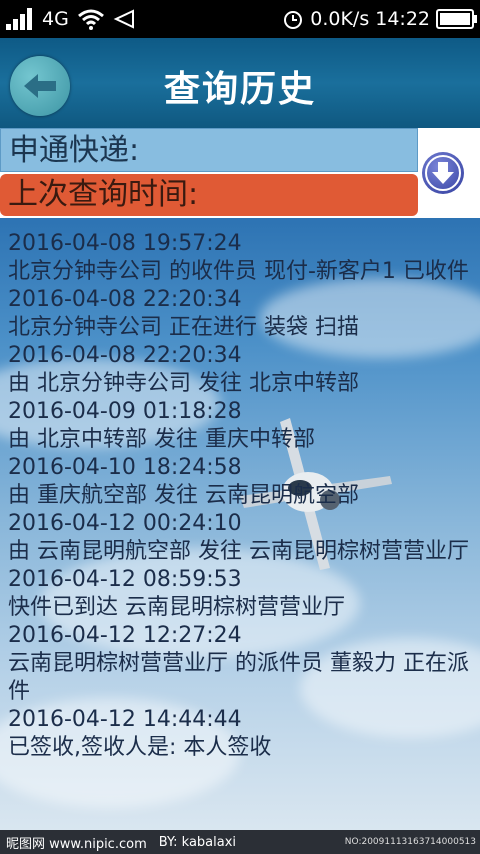  I want to click on log-description: 云南昆明棕树营营业厅 的派件员 董毅力 正在派件, so click(238, 677).